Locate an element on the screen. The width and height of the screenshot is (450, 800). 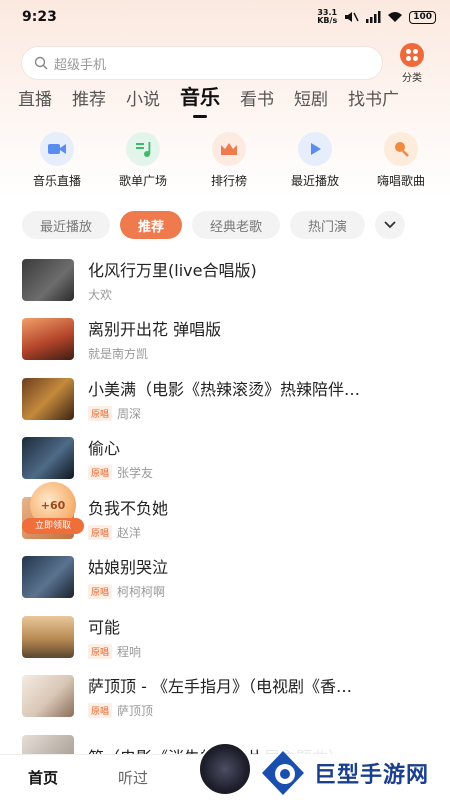
filter-chips: 最近播放 推荐 经典老歌 热门演 is located at coordinates (225, 225).